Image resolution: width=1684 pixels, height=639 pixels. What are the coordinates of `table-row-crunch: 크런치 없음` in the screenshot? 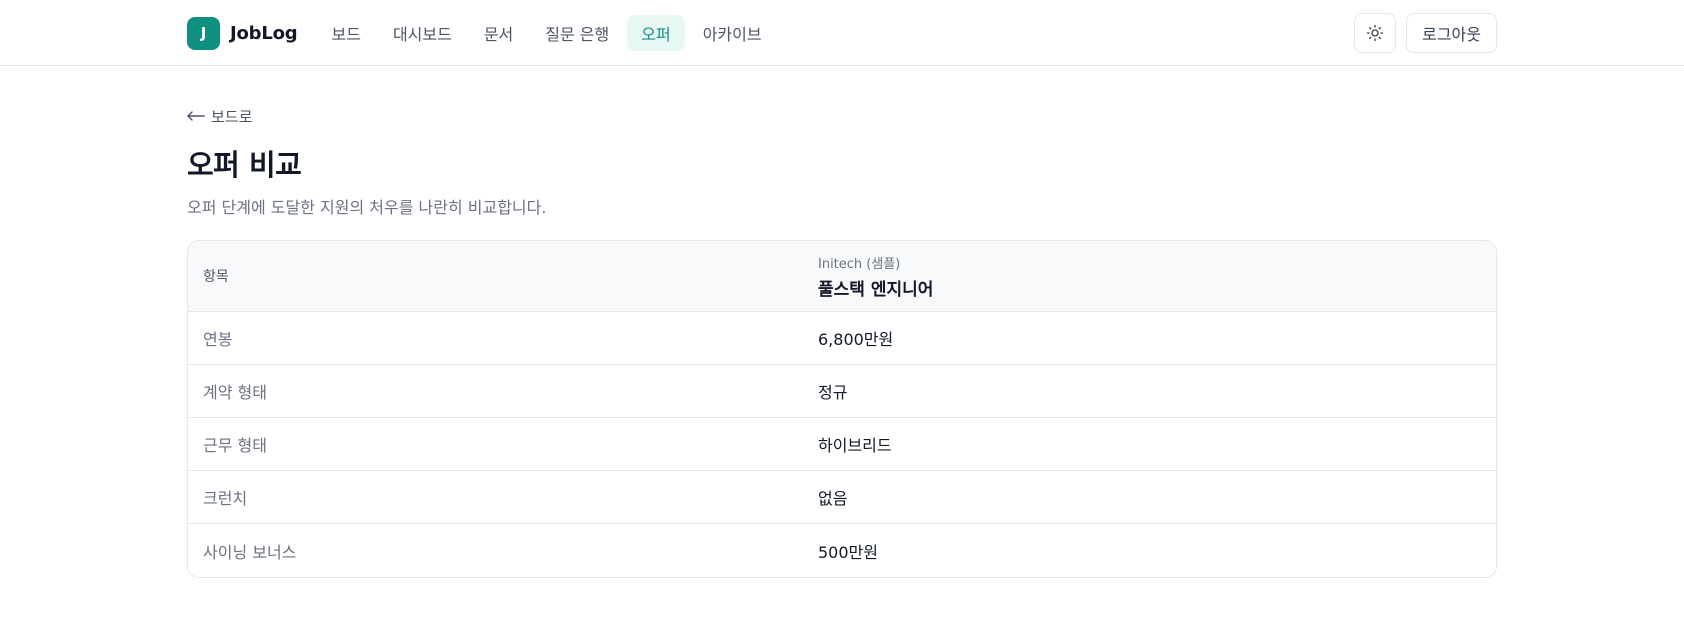 It's located at (842, 497).